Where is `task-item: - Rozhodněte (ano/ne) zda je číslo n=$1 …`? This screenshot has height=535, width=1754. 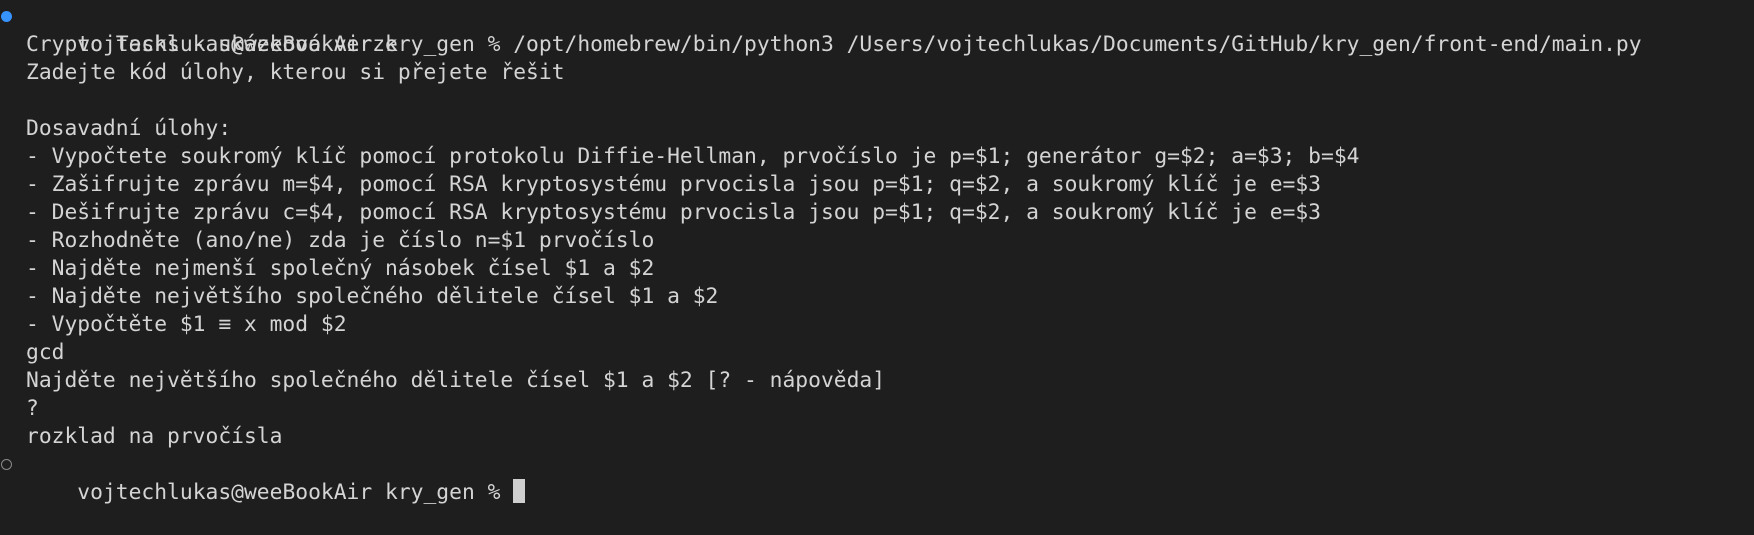
task-item: - Rozhodněte (ano/ne) zda je číslo n=$1 … is located at coordinates (340, 240).